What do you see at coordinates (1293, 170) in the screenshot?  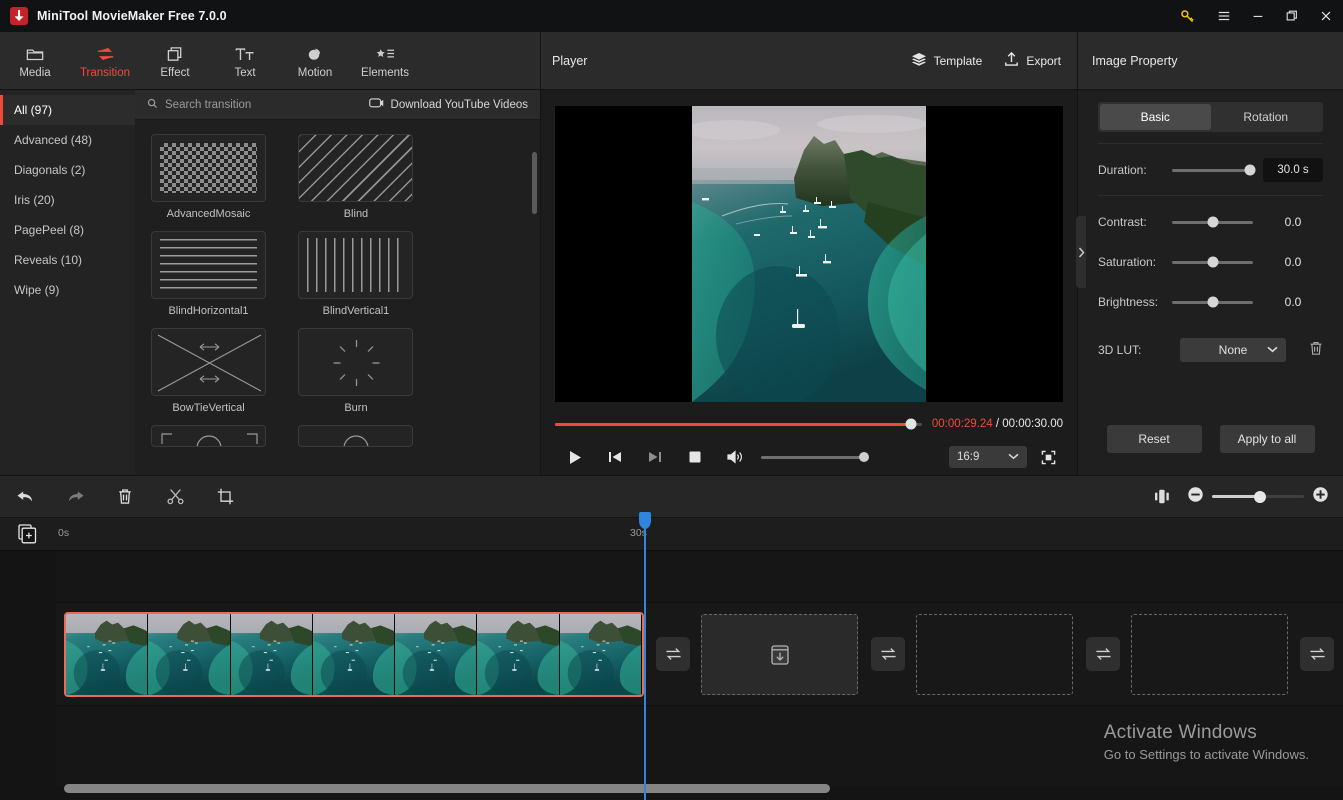 I see `duration-value: 30.0 s` at bounding box center [1293, 170].